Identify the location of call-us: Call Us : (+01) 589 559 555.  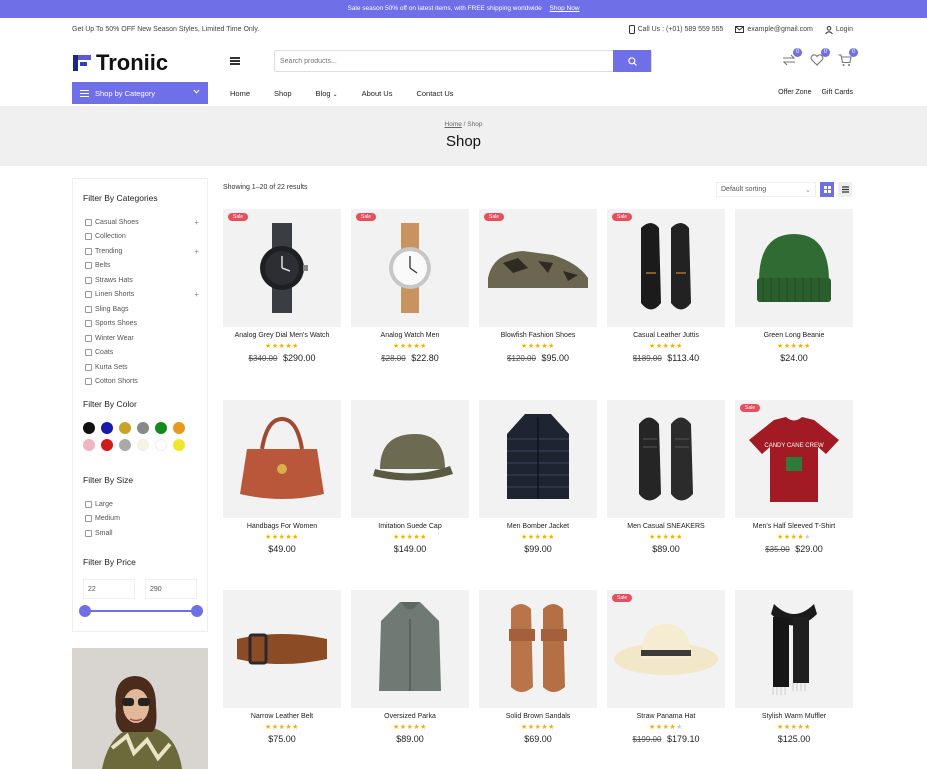
(675, 29).